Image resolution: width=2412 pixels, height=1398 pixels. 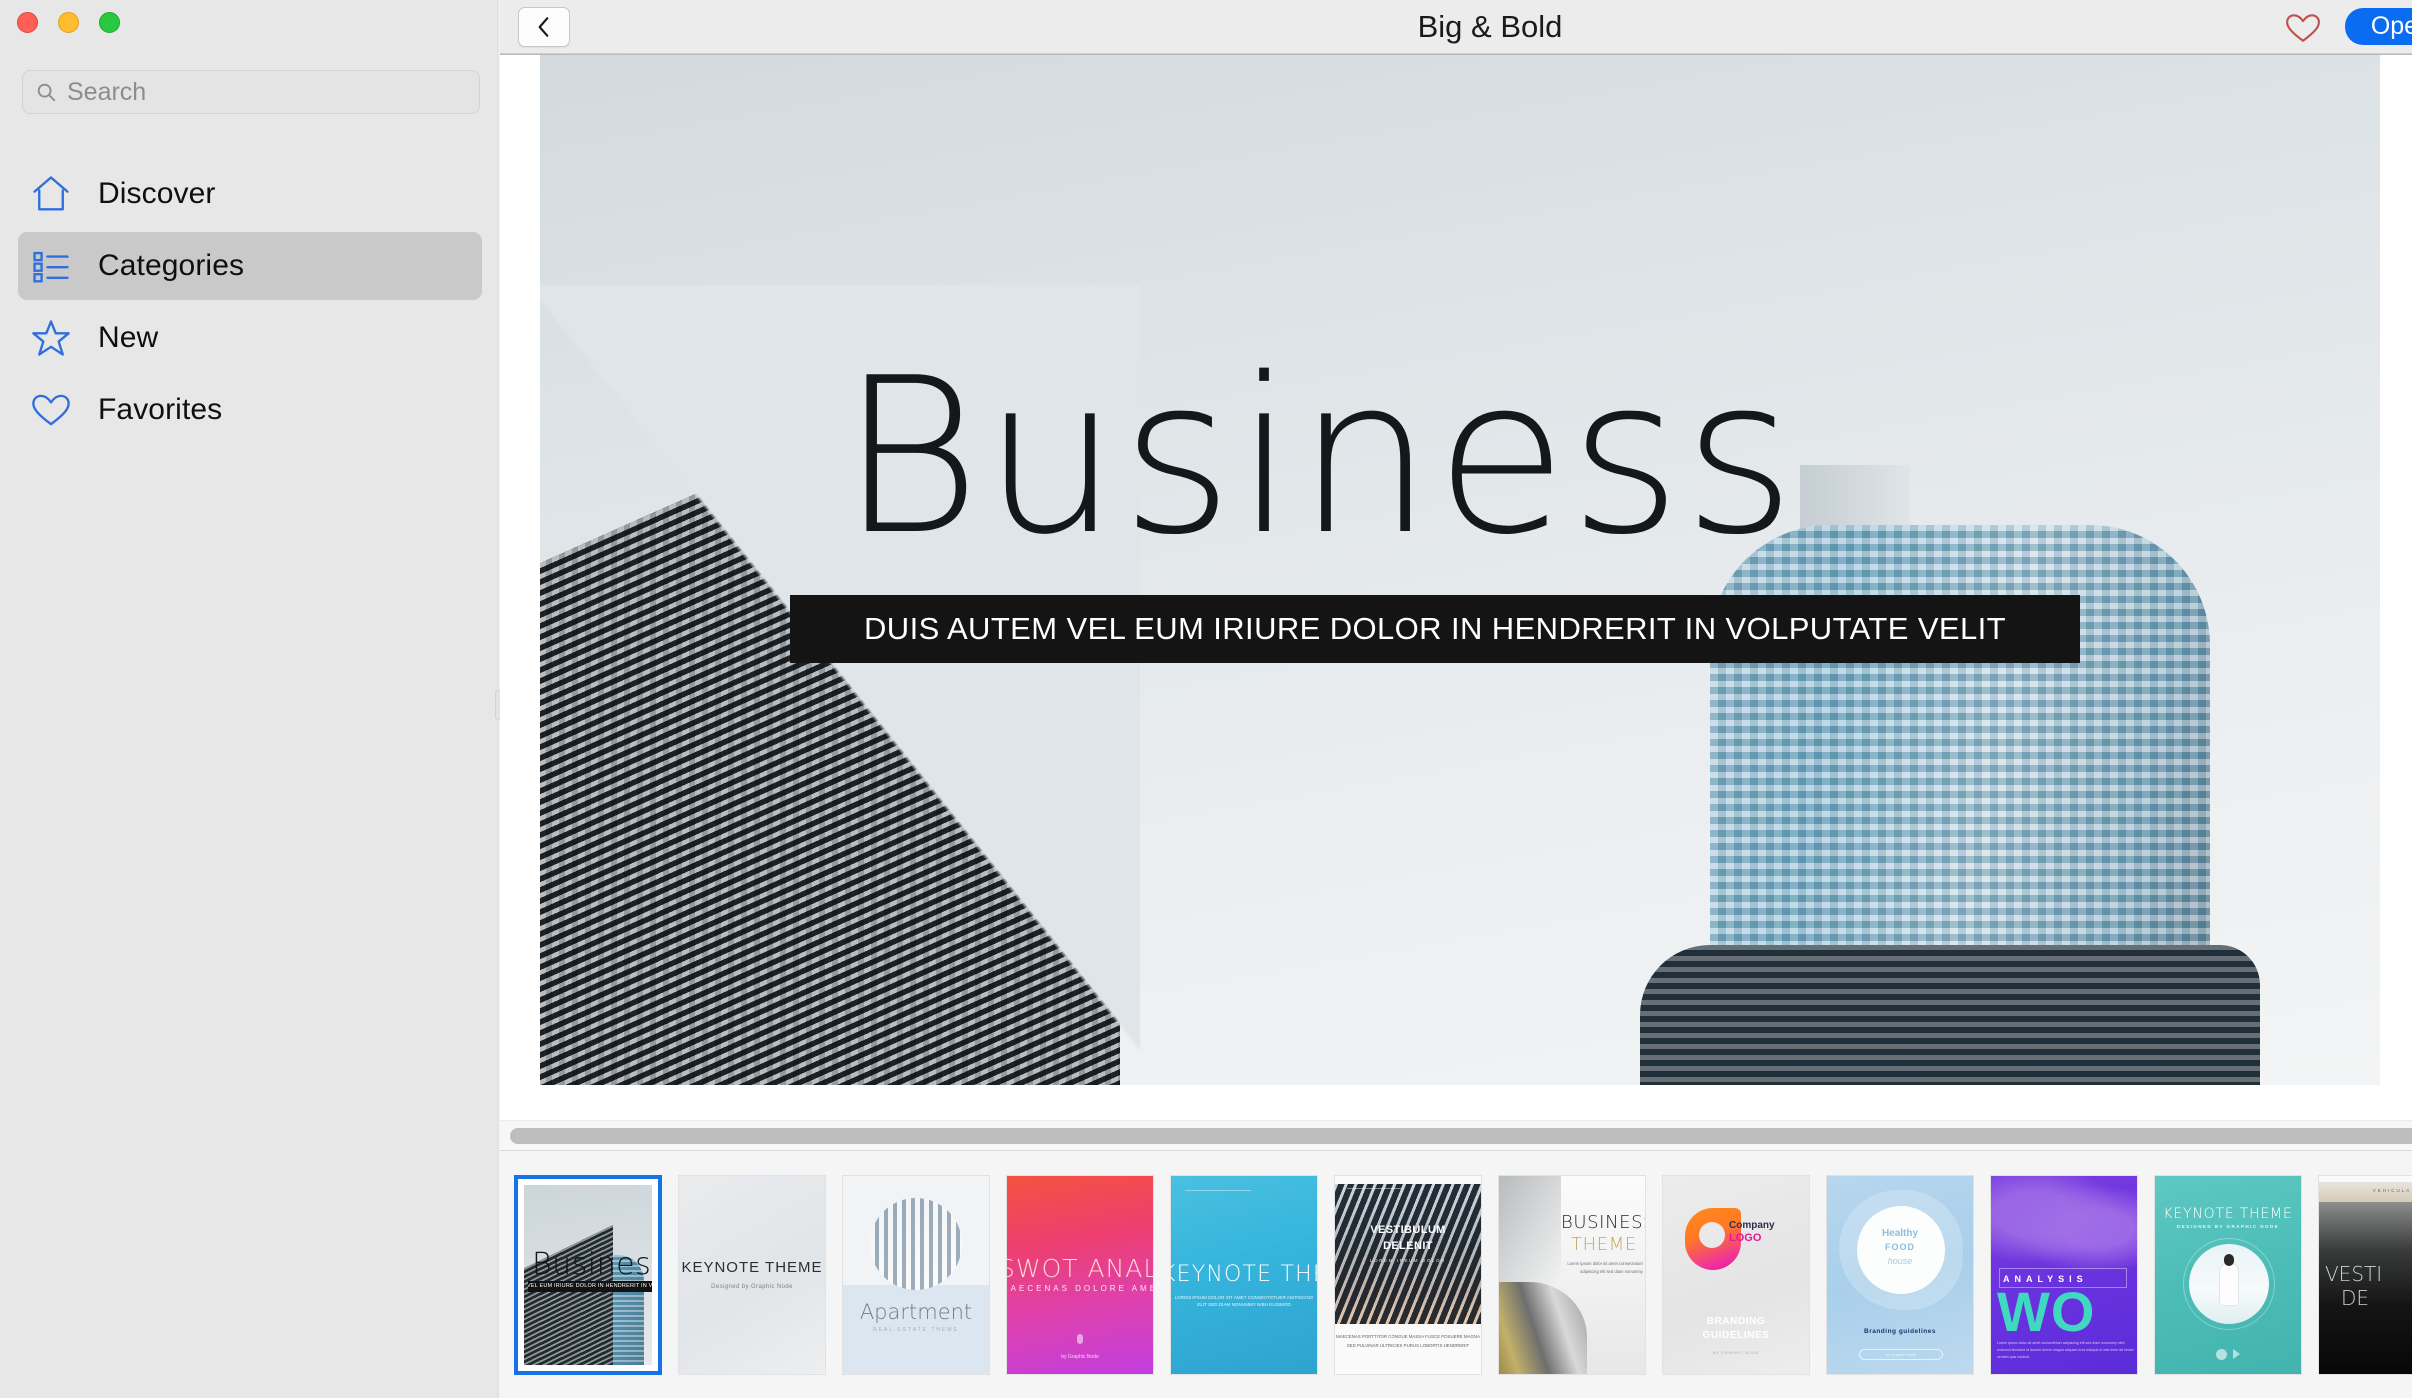 What do you see at coordinates (2228, 1354) in the screenshot?
I see `playback-controls` at bounding box center [2228, 1354].